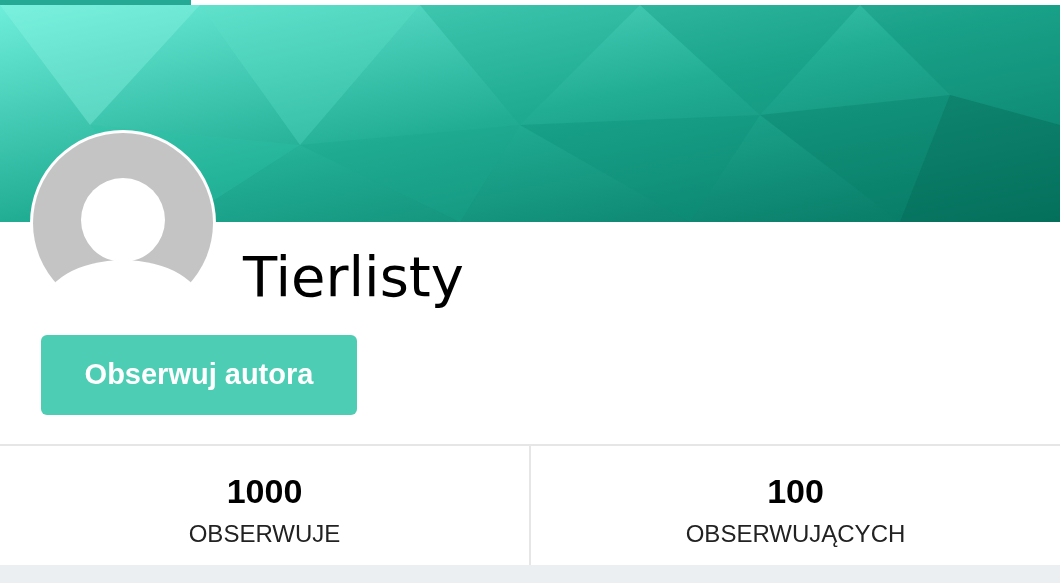 The image size is (1060, 583). What do you see at coordinates (264, 534) in the screenshot?
I see `stat-label: OBSERWUJE` at bounding box center [264, 534].